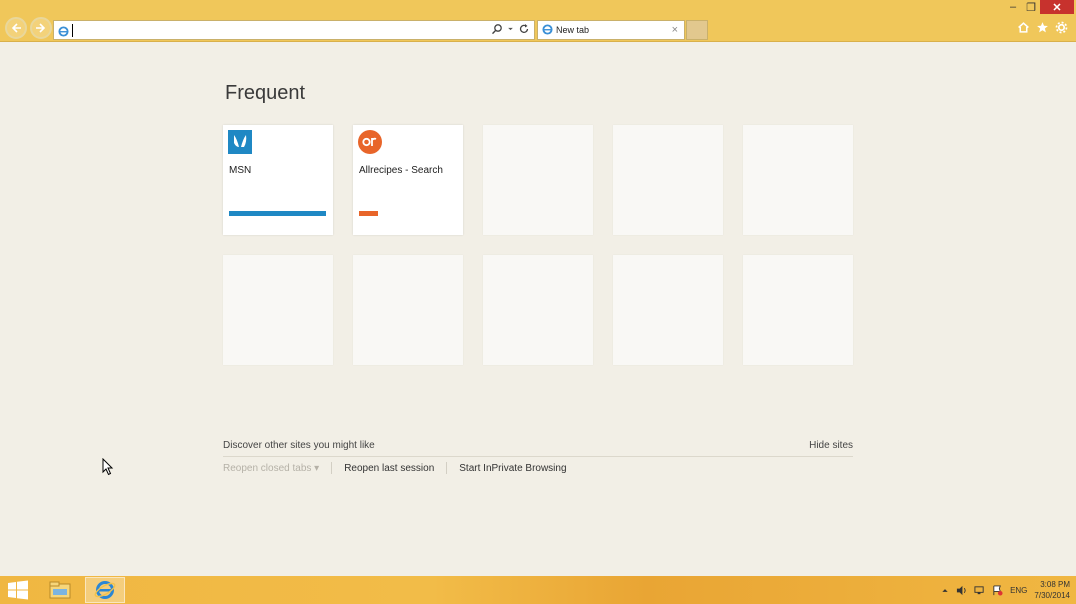 The image size is (1076, 604). I want to click on file-explorer-icon, so click(60, 590).